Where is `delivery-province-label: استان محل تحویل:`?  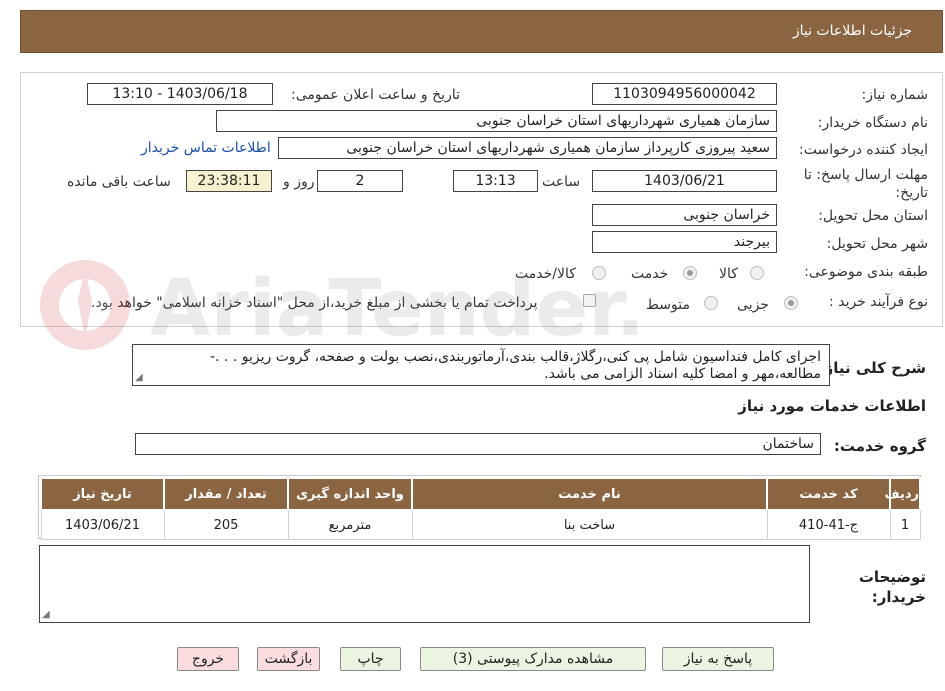
delivery-province-label: استان محل تحویل: is located at coordinates (873, 216).